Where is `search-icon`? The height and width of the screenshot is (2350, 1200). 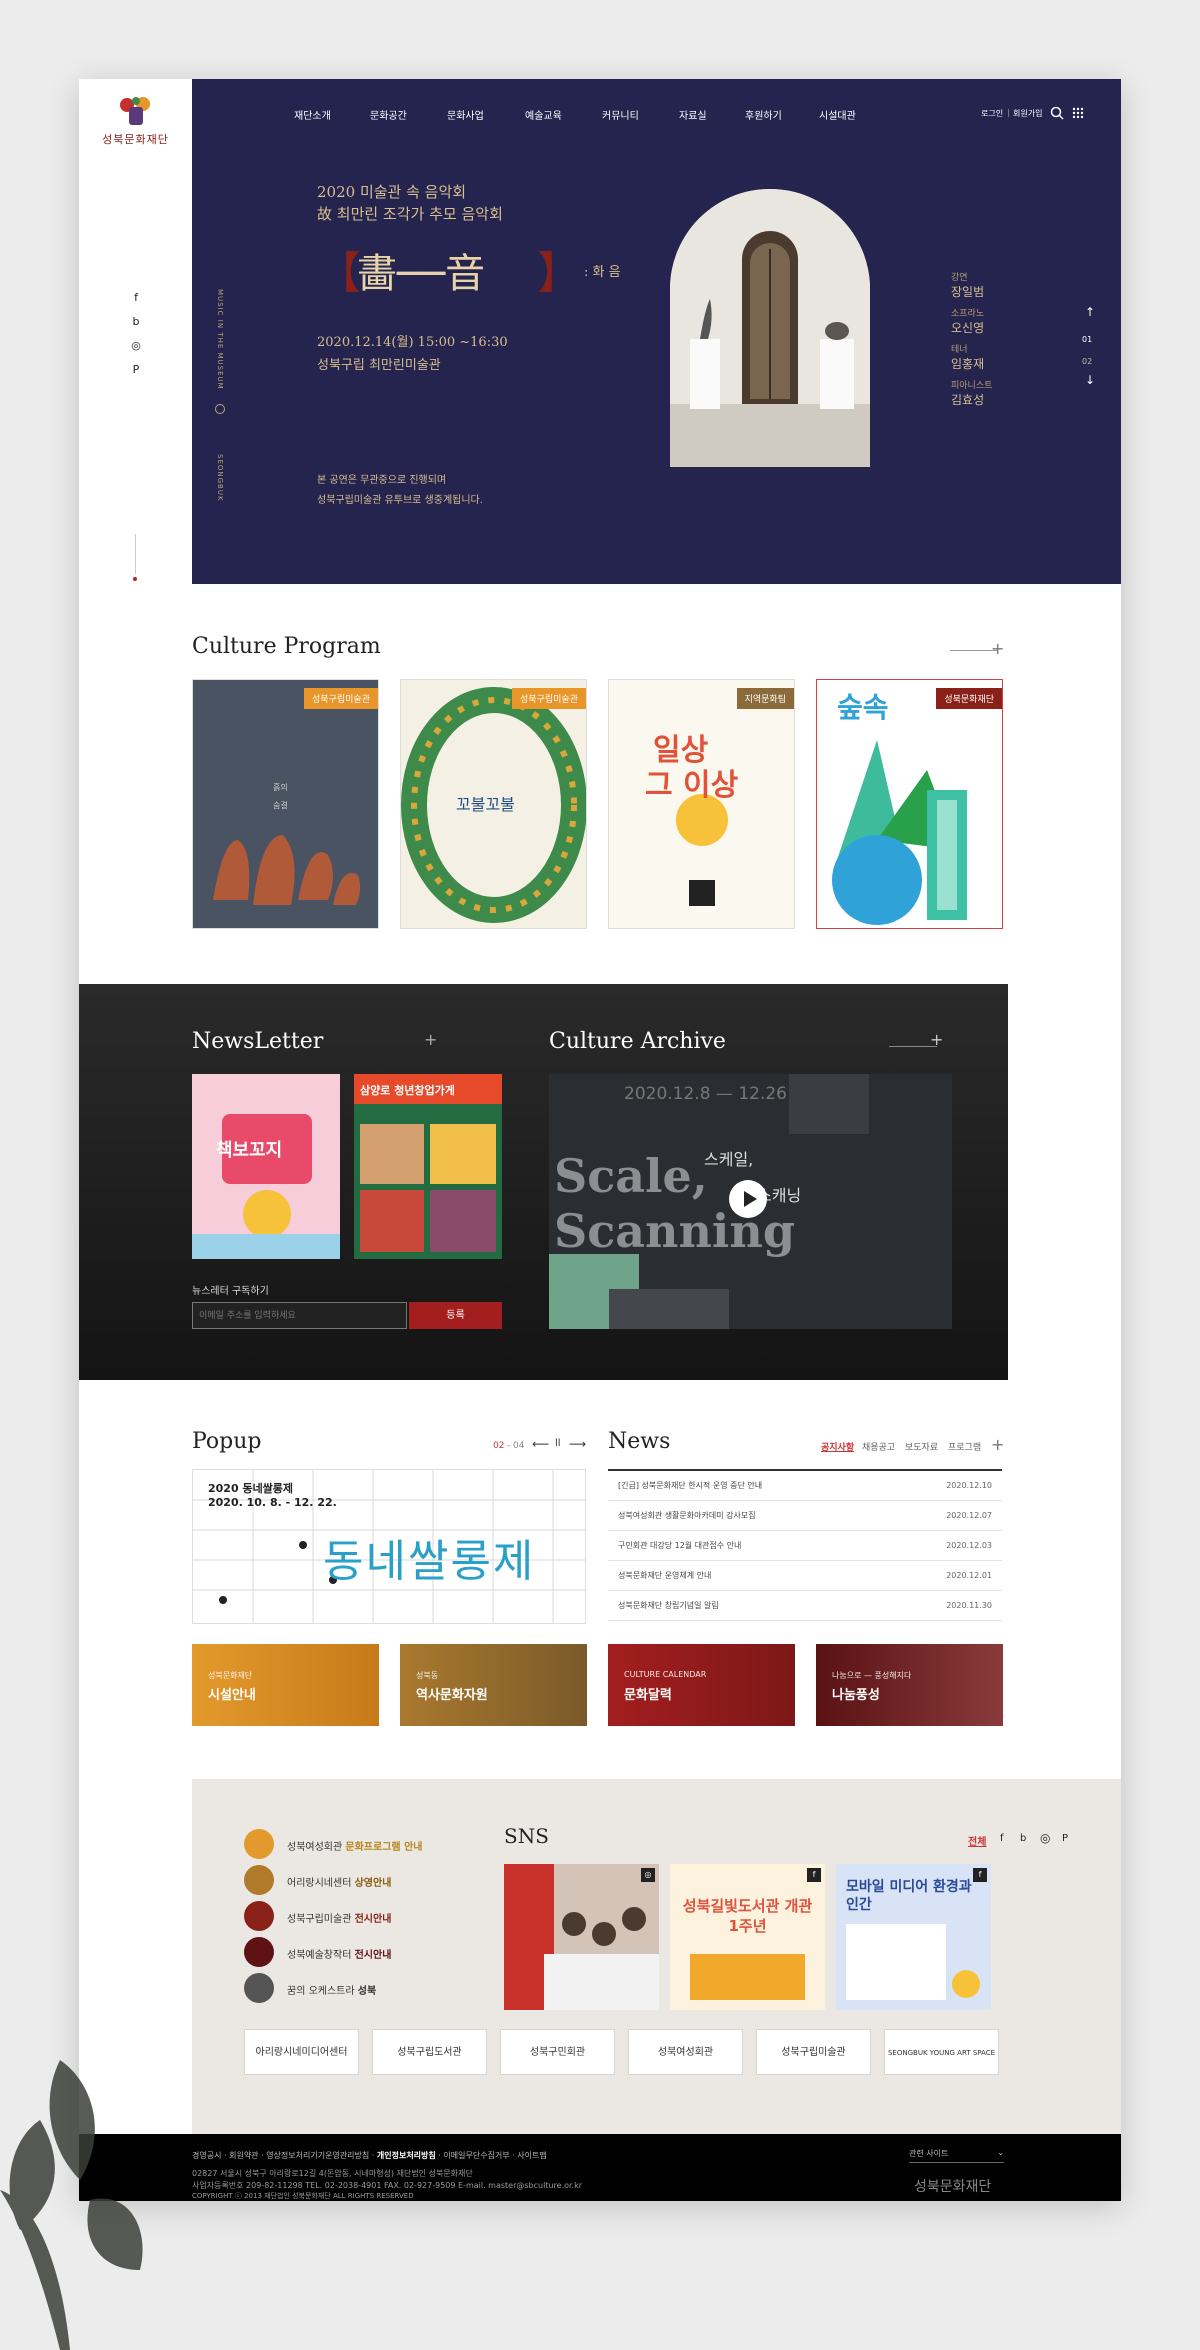 search-icon is located at coordinates (1057, 113).